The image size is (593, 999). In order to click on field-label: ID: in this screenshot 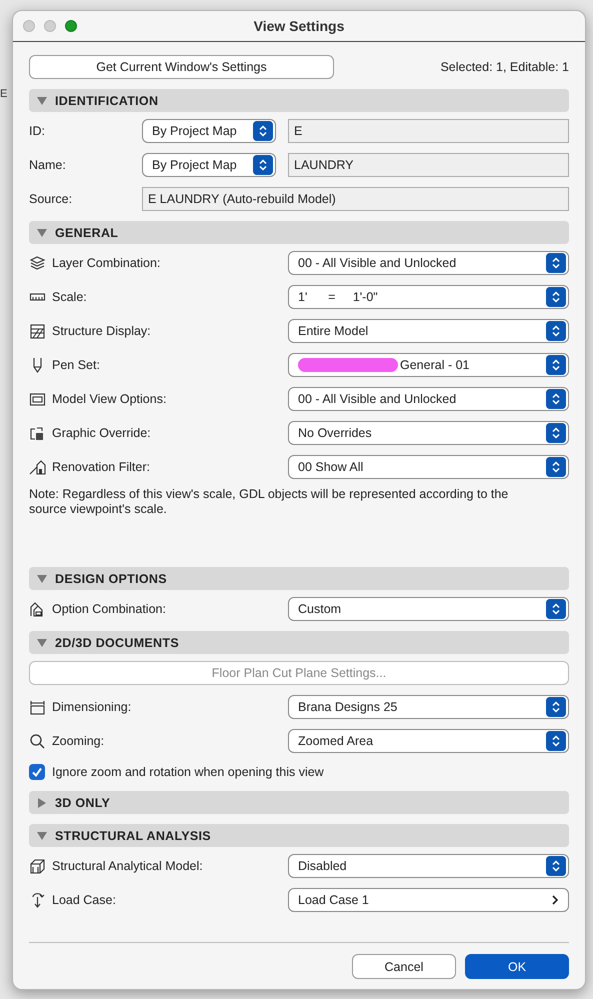, I will do `click(37, 131)`.